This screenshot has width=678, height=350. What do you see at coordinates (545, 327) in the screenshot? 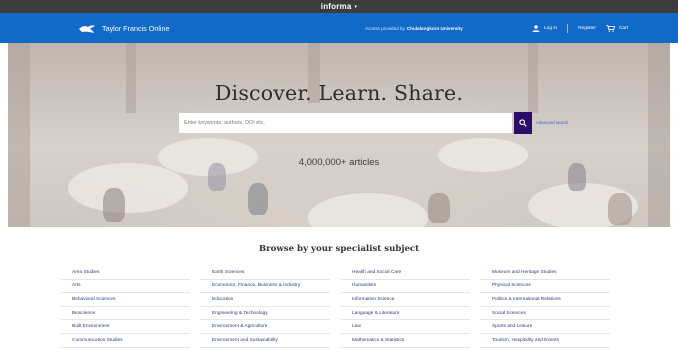
I see `subject-link-sports-leisure: Sports and Leisure` at bounding box center [545, 327].